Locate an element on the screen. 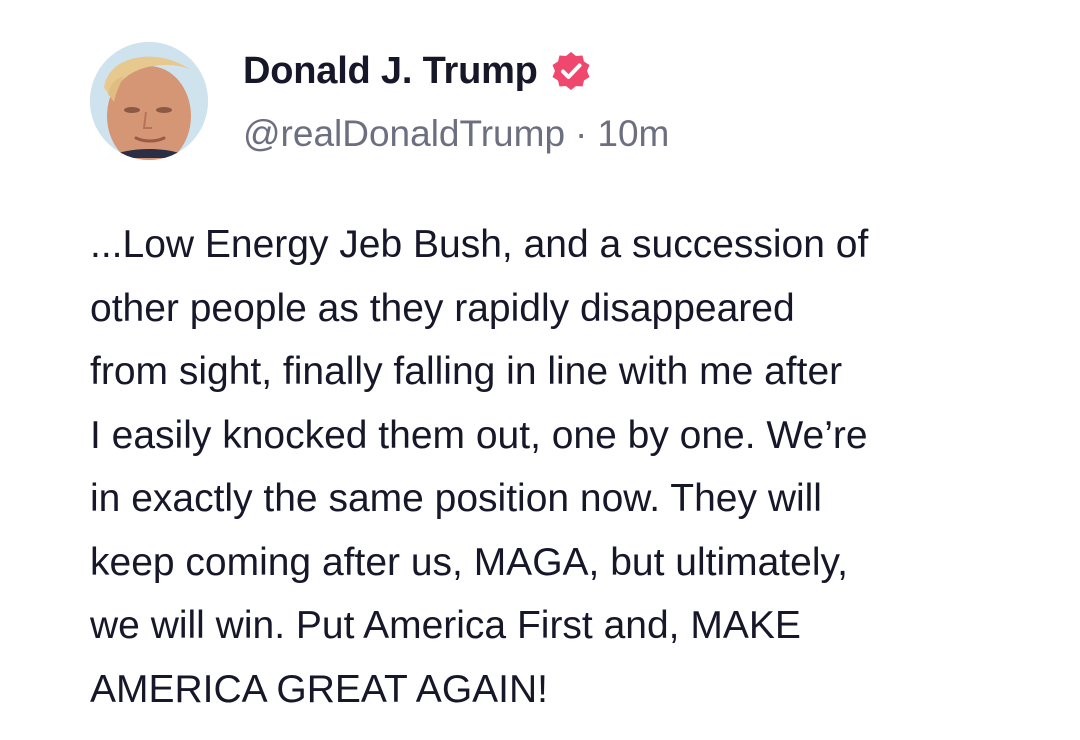  author-meta-row: @realDonaldTrump · 10m is located at coordinates (456, 134).